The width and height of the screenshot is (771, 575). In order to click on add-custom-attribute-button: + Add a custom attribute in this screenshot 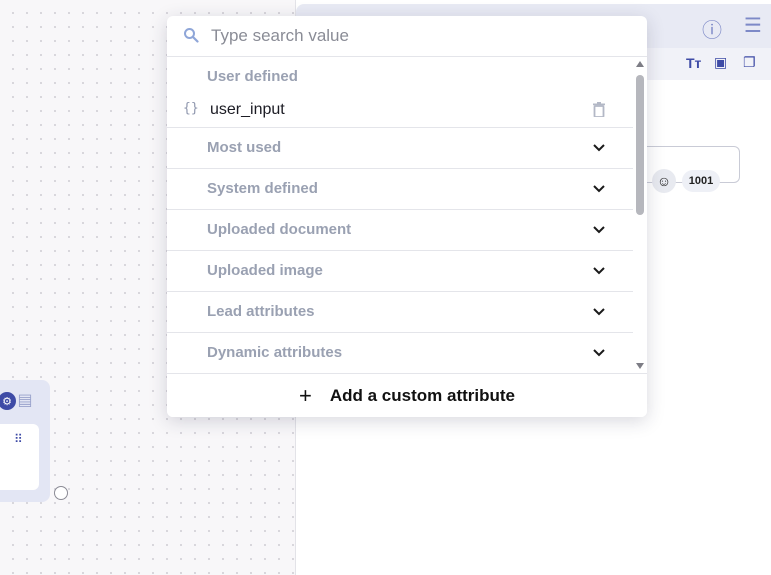, I will do `click(407, 395)`.